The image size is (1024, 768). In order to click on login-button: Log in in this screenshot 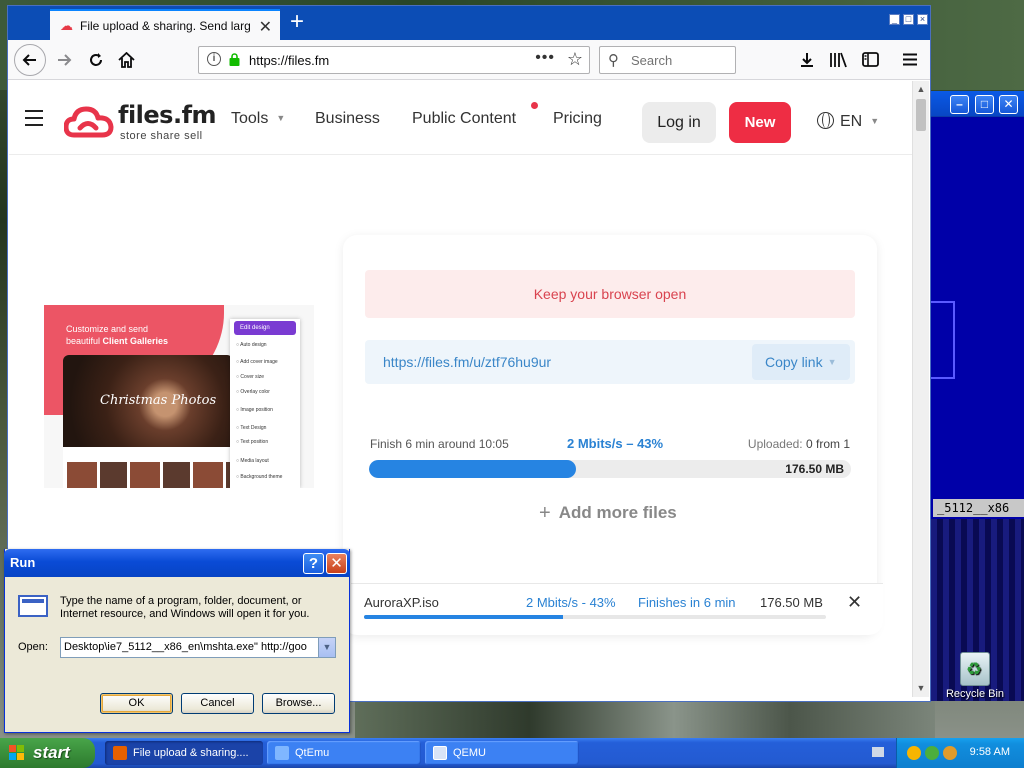, I will do `click(679, 122)`.